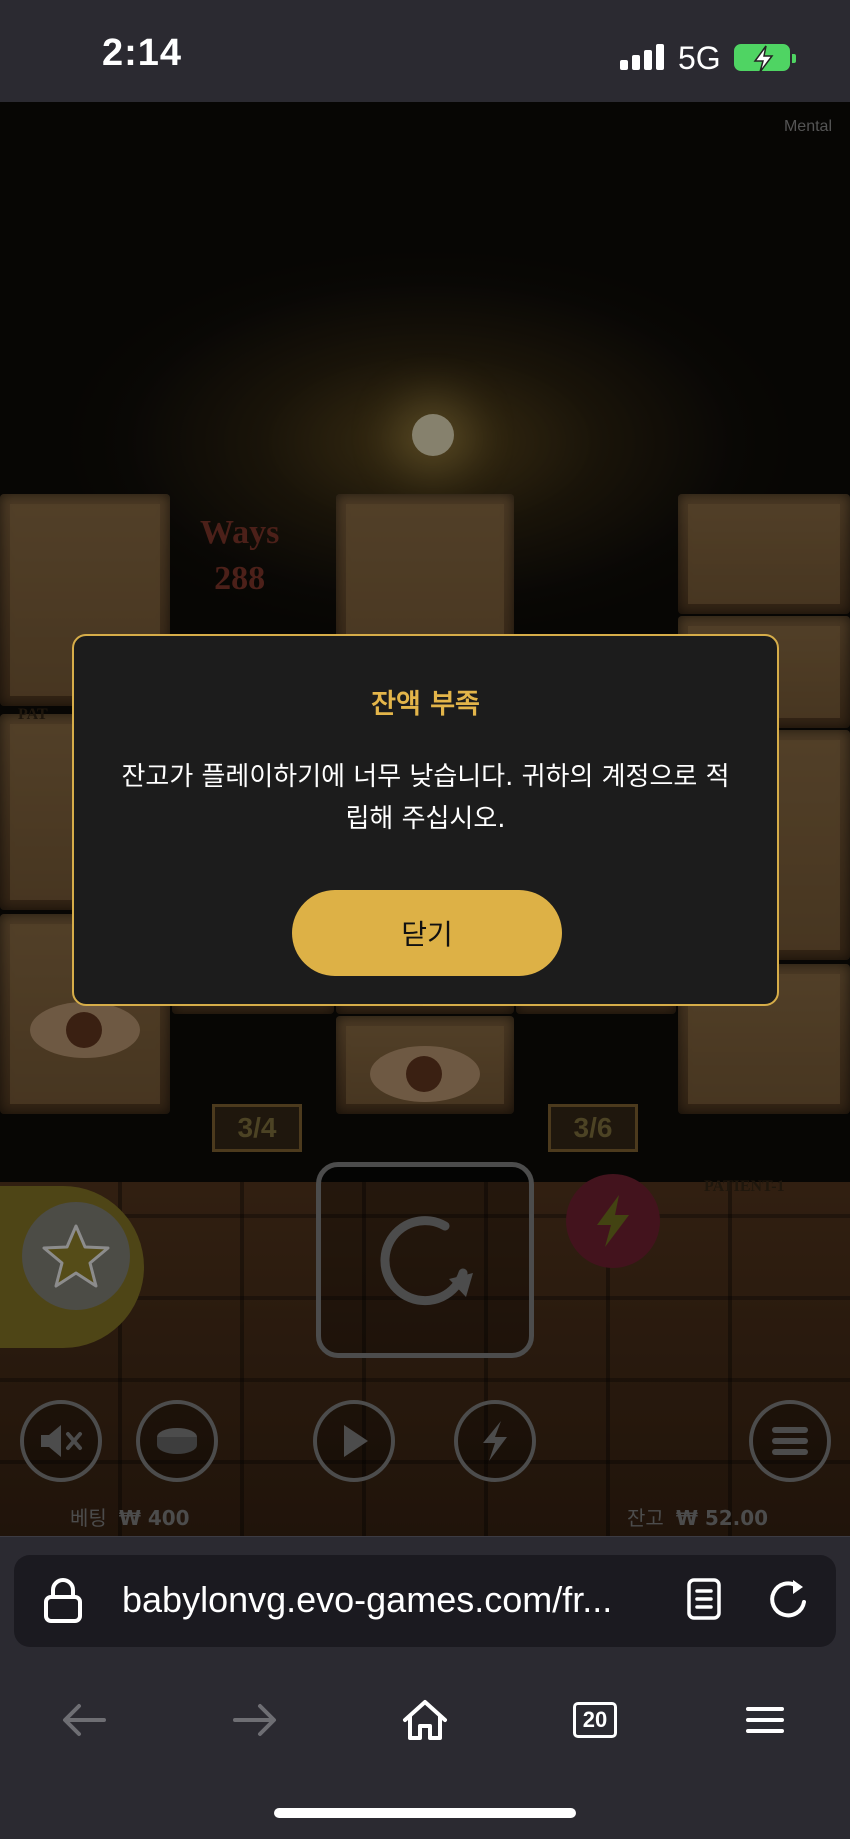 Image resolution: width=850 pixels, height=1839 pixels. I want to click on network-type: 5G, so click(699, 58).